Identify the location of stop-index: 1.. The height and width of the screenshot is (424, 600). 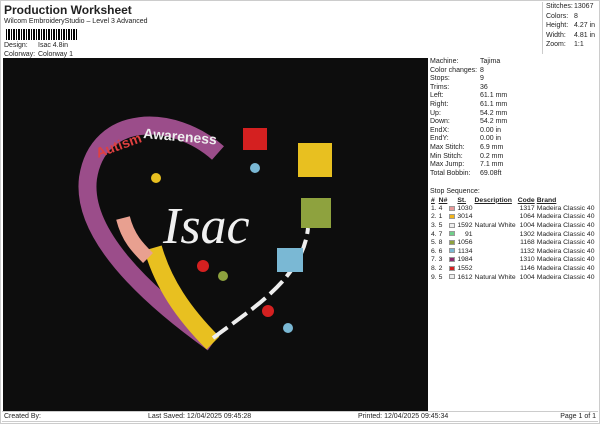
(434, 208).